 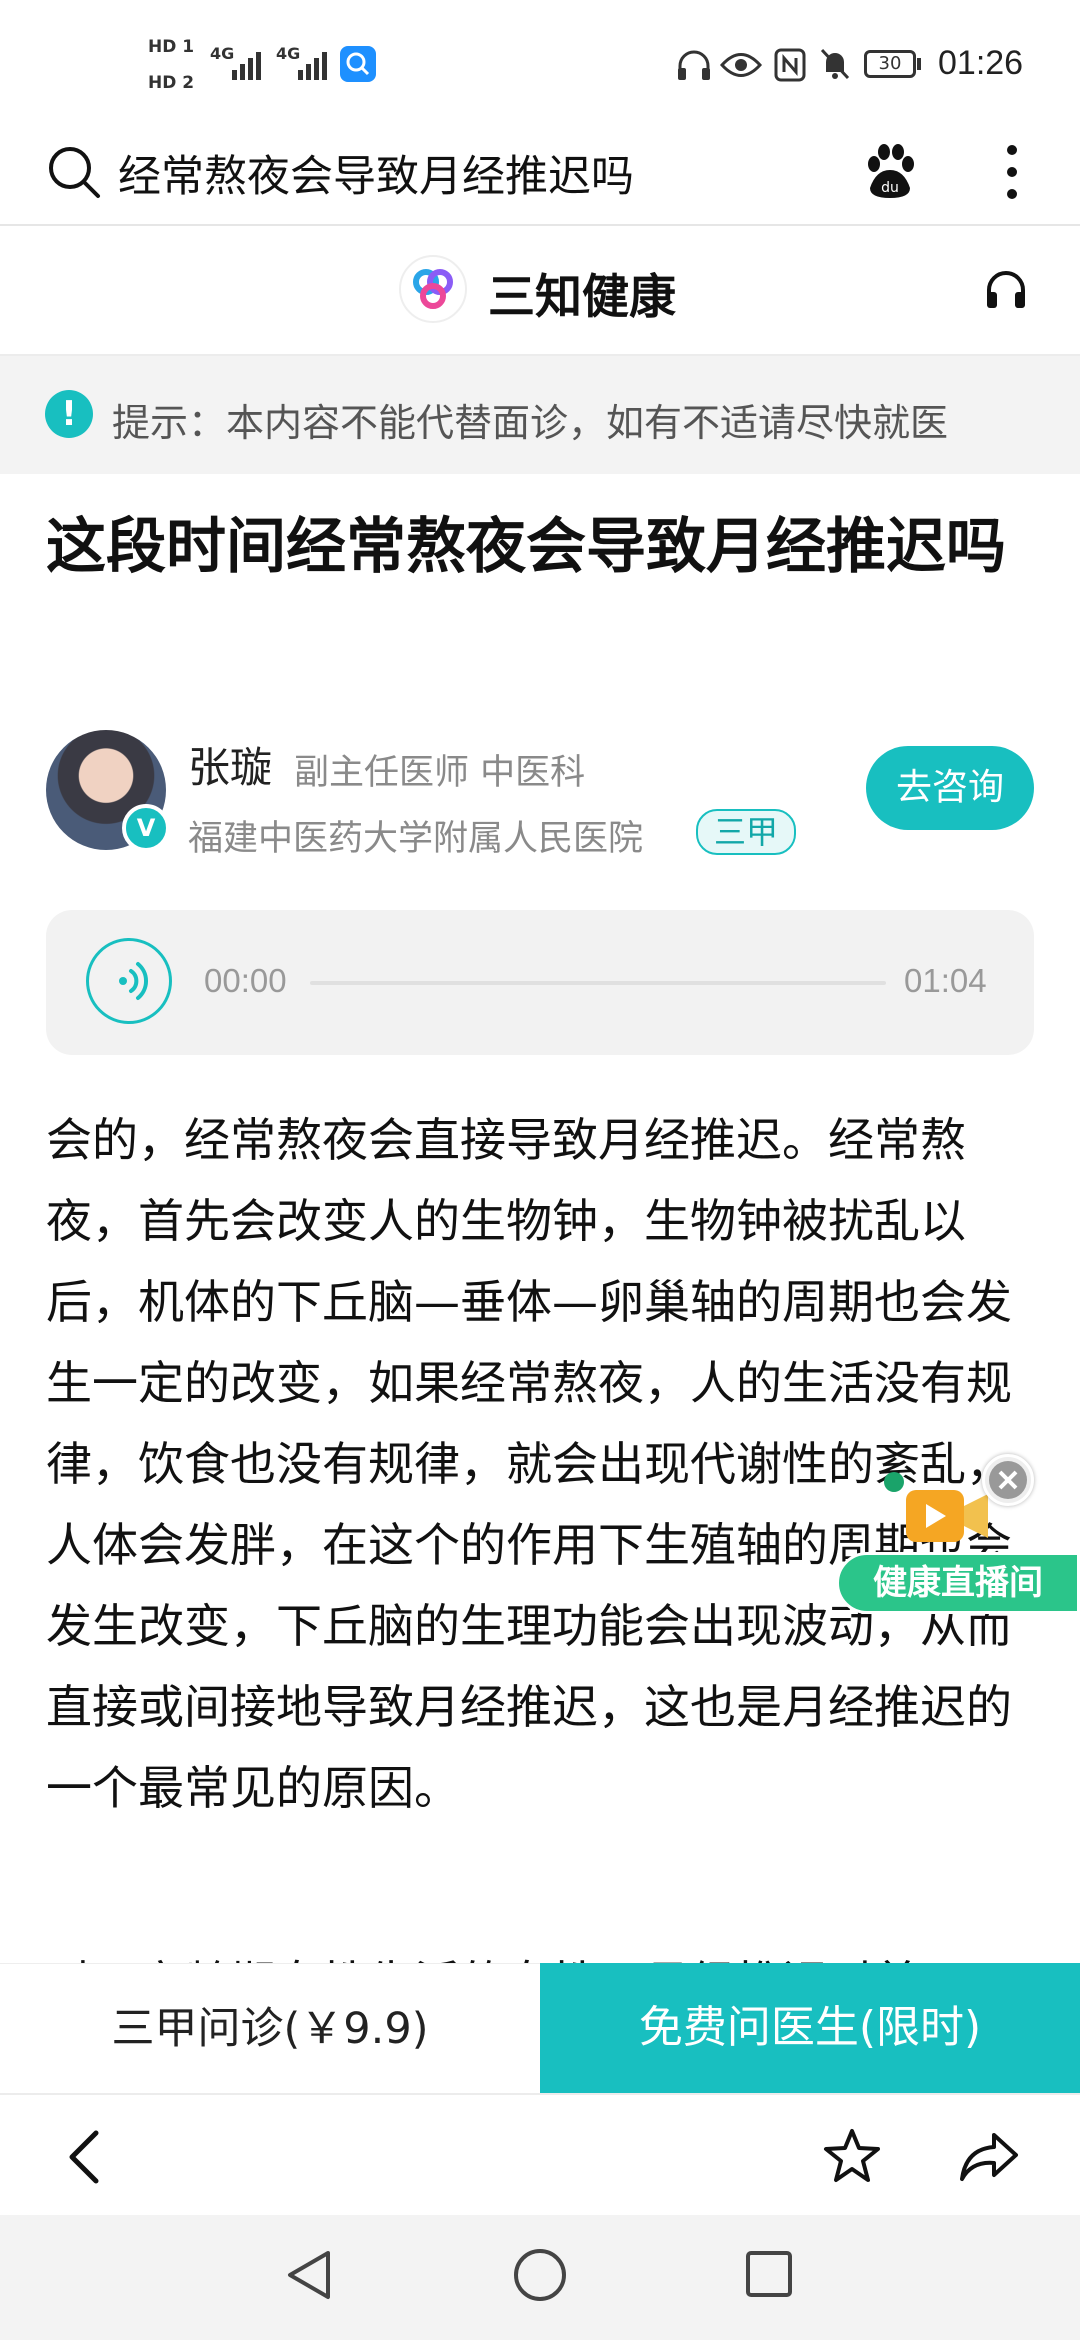 What do you see at coordinates (582, 297) in the screenshot?
I see `brand-name: 三知健康` at bounding box center [582, 297].